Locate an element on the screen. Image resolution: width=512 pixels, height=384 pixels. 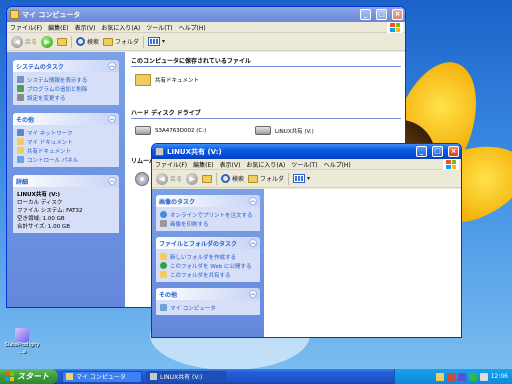
item-shared-documents: 共有ドキュメント is located at coordinates (167, 80).